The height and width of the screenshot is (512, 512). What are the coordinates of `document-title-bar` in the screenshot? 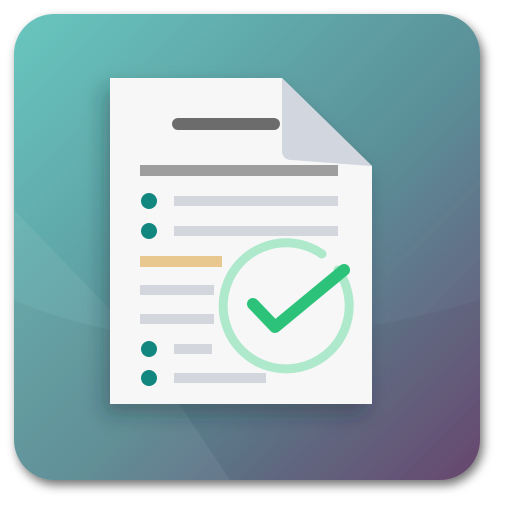 It's located at (226, 124).